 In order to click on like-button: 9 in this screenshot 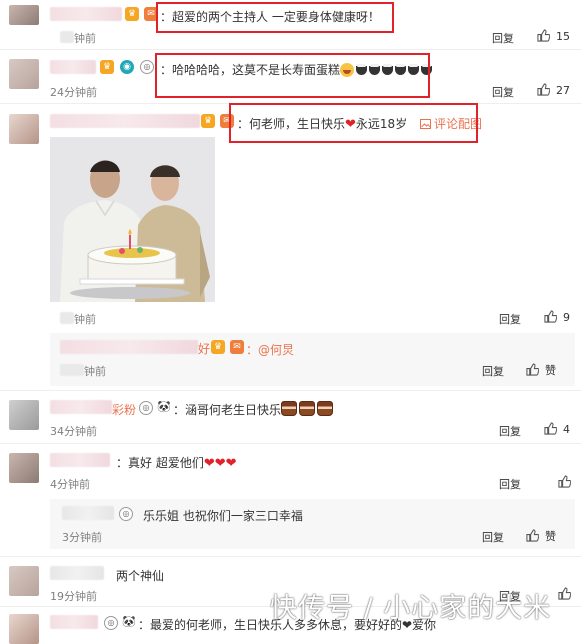, I will do `click(557, 317)`.